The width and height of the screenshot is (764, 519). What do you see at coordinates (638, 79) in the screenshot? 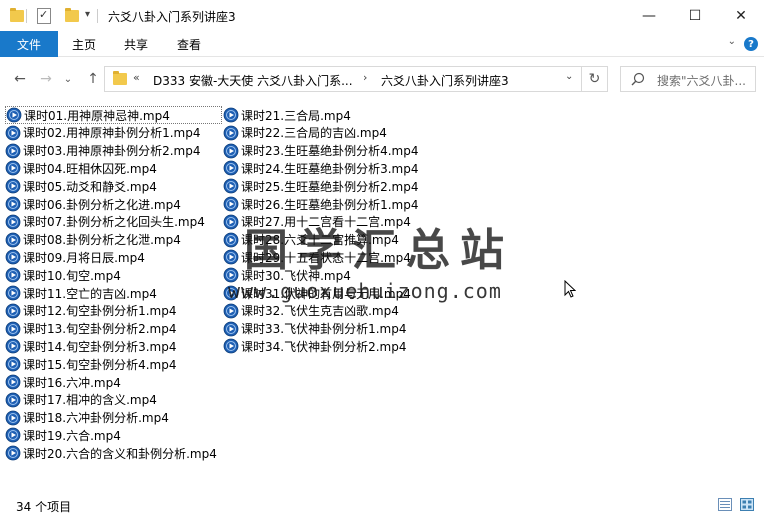
I see `search-icon` at bounding box center [638, 79].